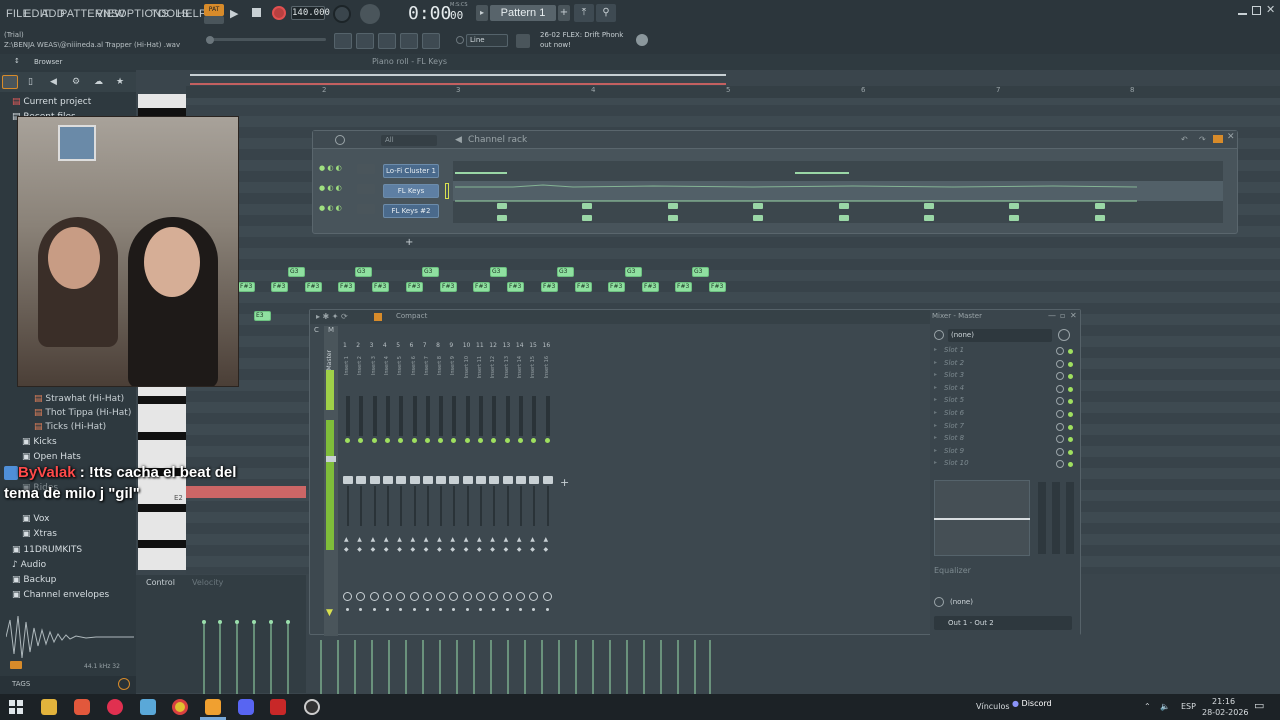 The width and height of the screenshot is (1280, 720). Describe the element at coordinates (16, 707) in the screenshot. I see `windows-start-icon` at that location.